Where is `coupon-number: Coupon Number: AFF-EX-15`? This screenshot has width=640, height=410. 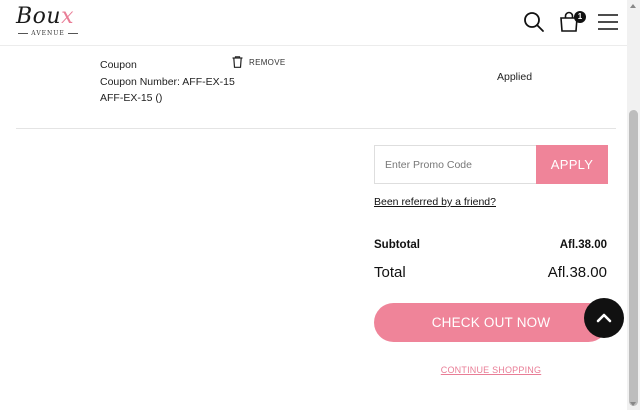
coupon-number: Coupon Number: AFF-EX-15 is located at coordinates (167, 81).